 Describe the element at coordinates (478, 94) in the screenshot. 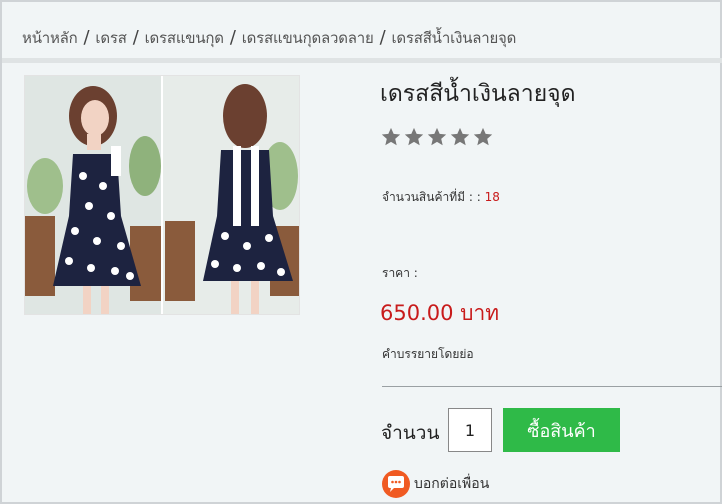

I see `product-title: เดรสสีน้ำเงินลายจุด` at that location.